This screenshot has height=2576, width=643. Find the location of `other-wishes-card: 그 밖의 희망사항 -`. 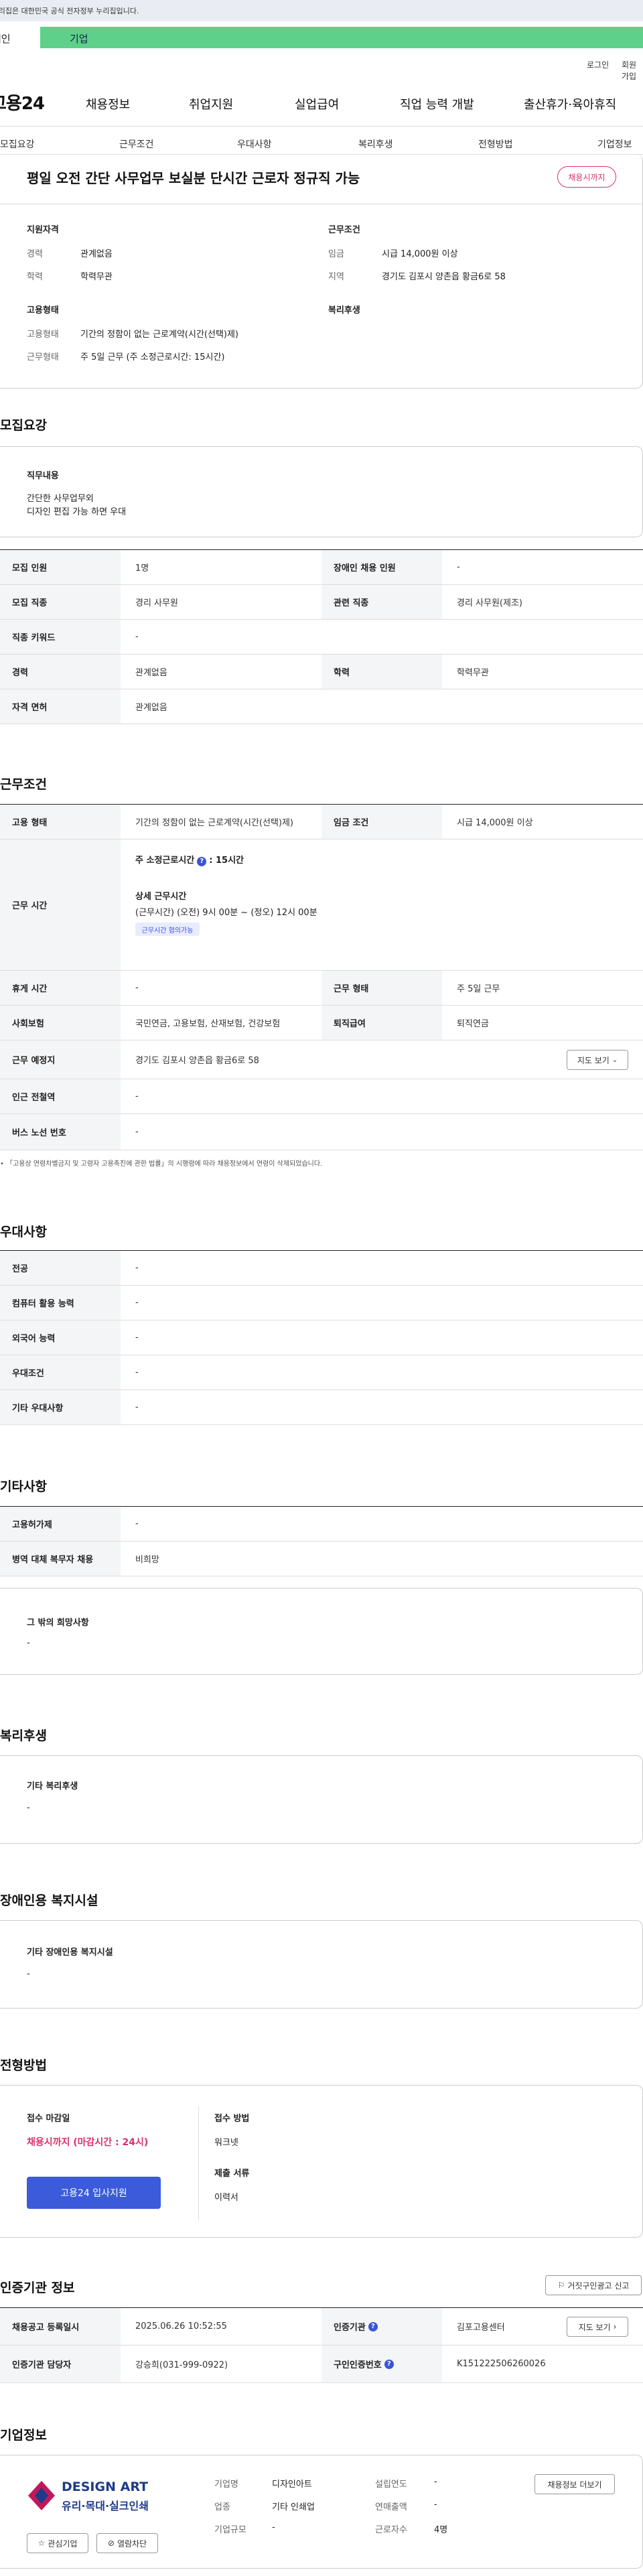

other-wishes-card: 그 밖의 희망사항 - is located at coordinates (321, 1631).